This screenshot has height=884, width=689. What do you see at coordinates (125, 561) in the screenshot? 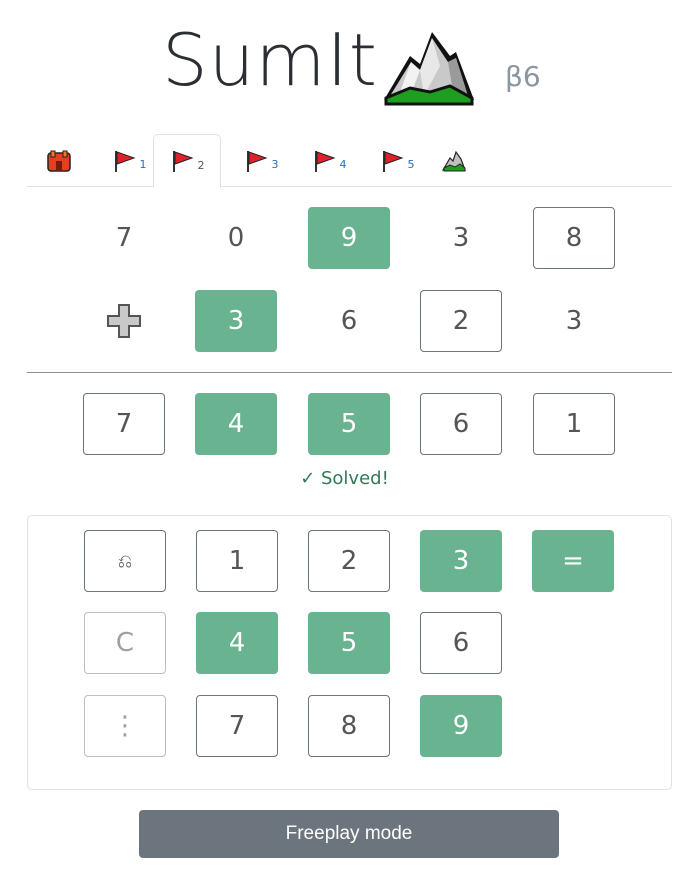
I see `undo-button: ⎌` at bounding box center [125, 561].